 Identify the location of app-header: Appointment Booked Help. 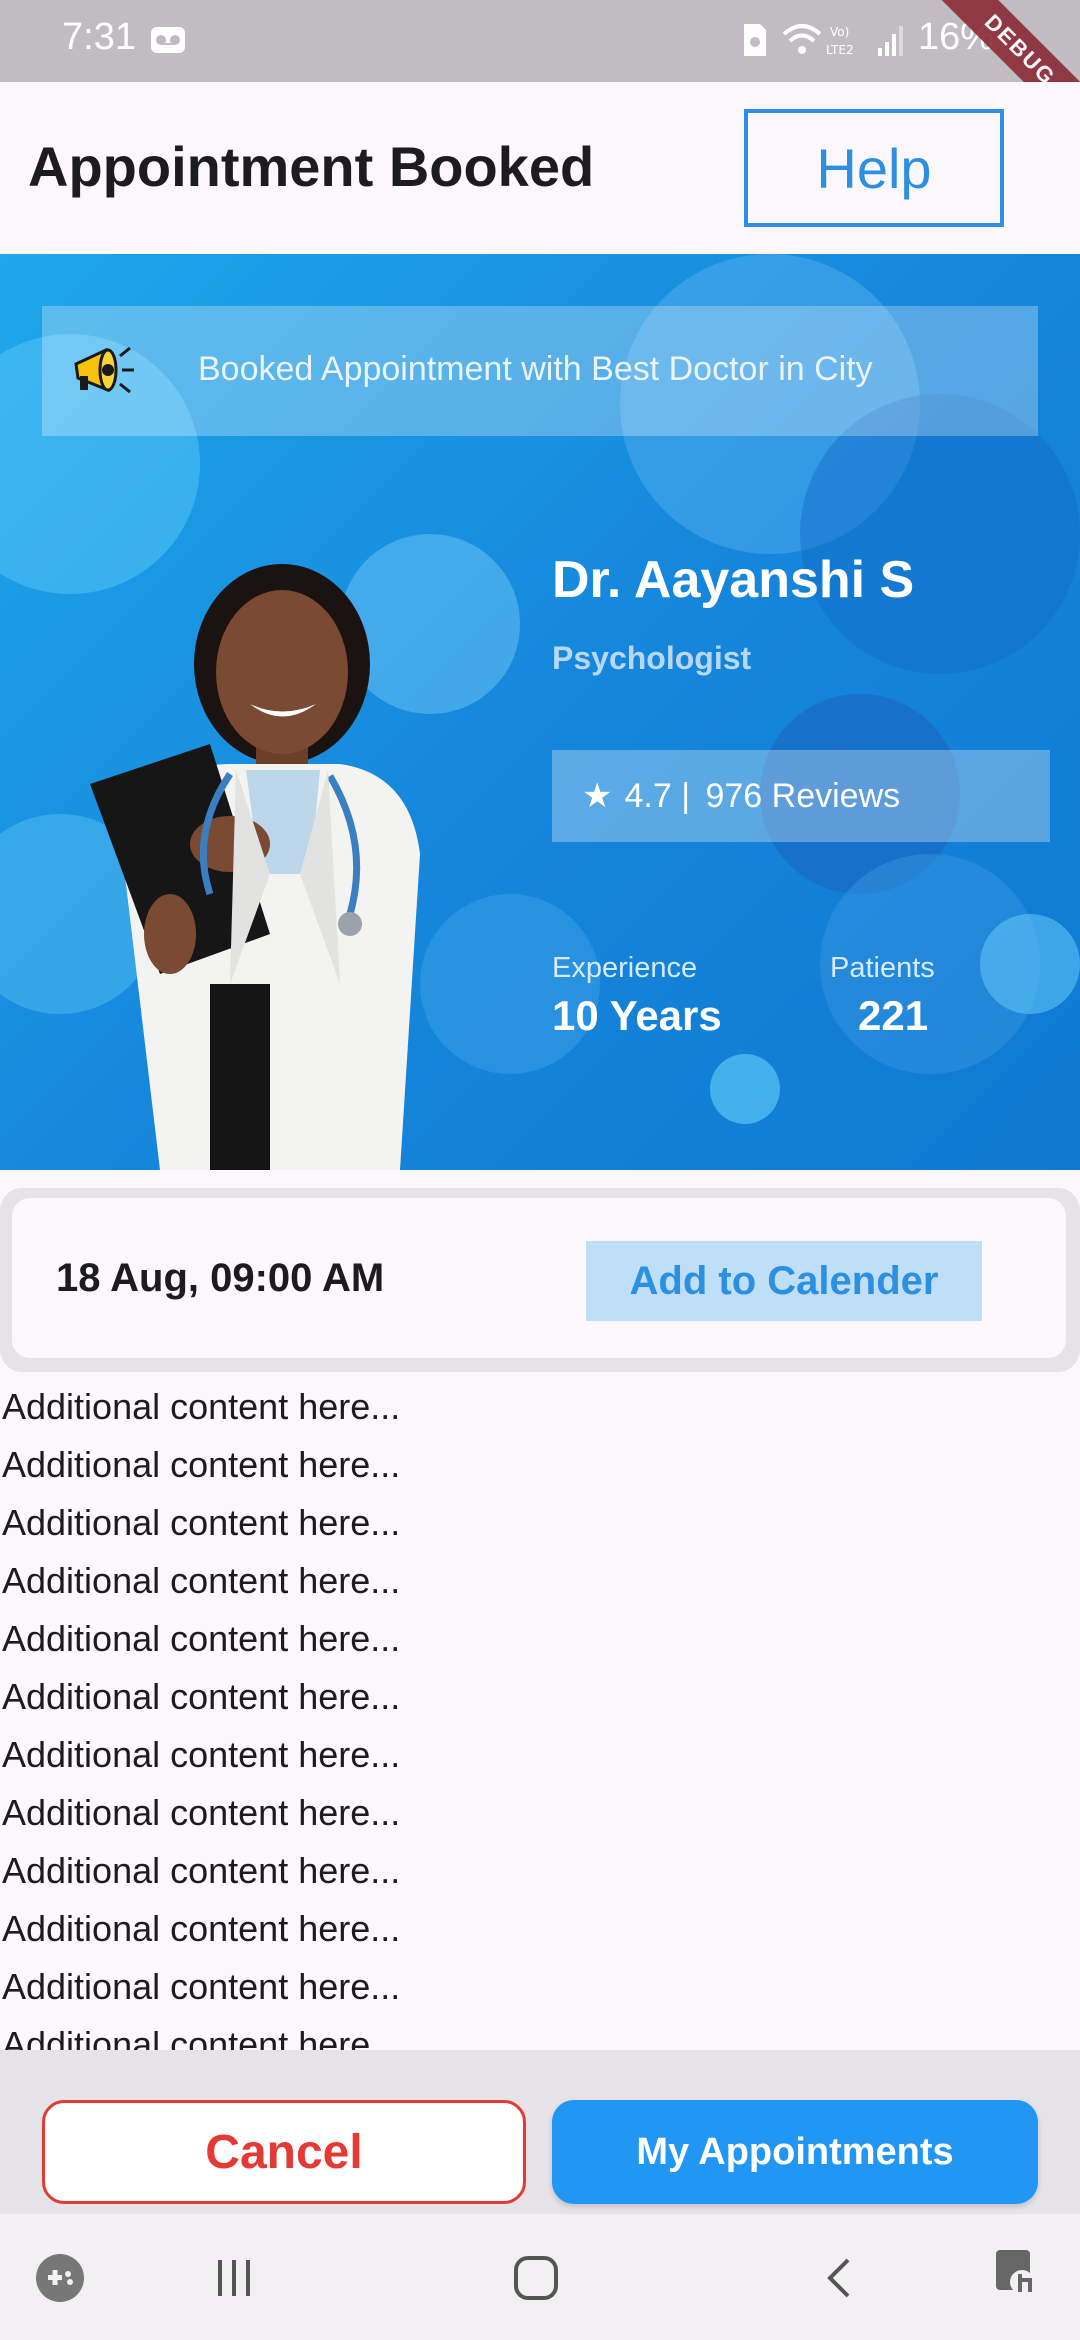
(540, 168).